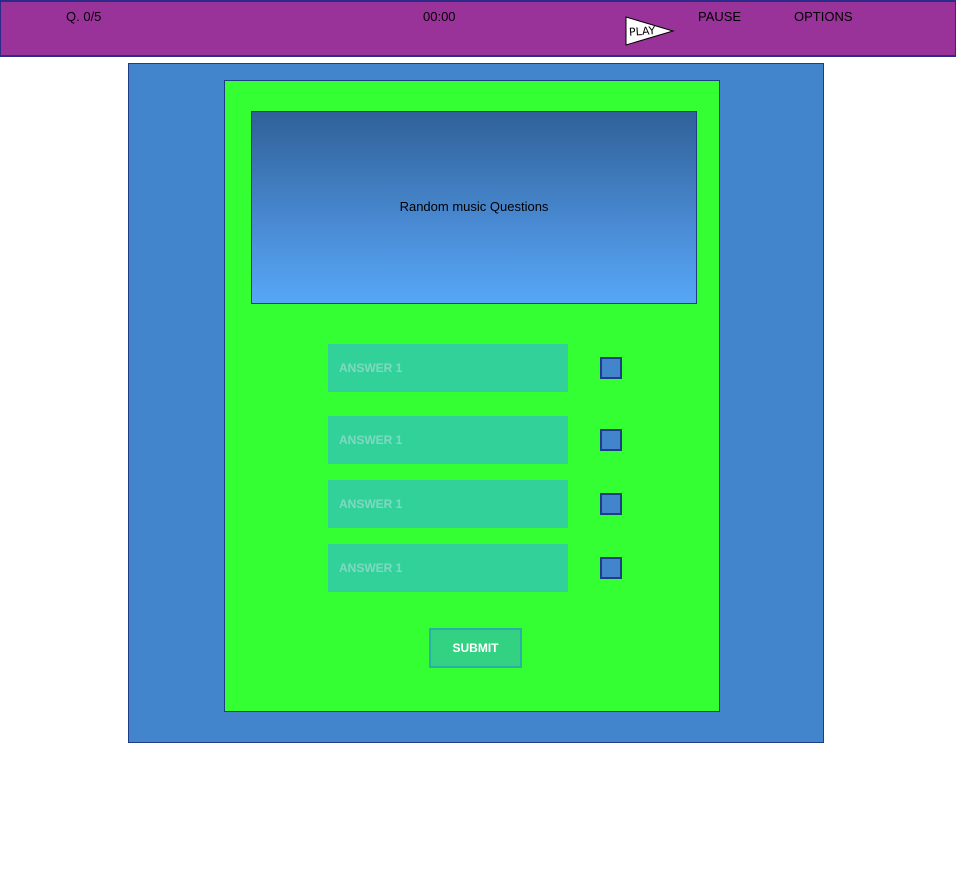 This screenshot has width=956, height=887. I want to click on play-label: PLAY, so click(642, 31).